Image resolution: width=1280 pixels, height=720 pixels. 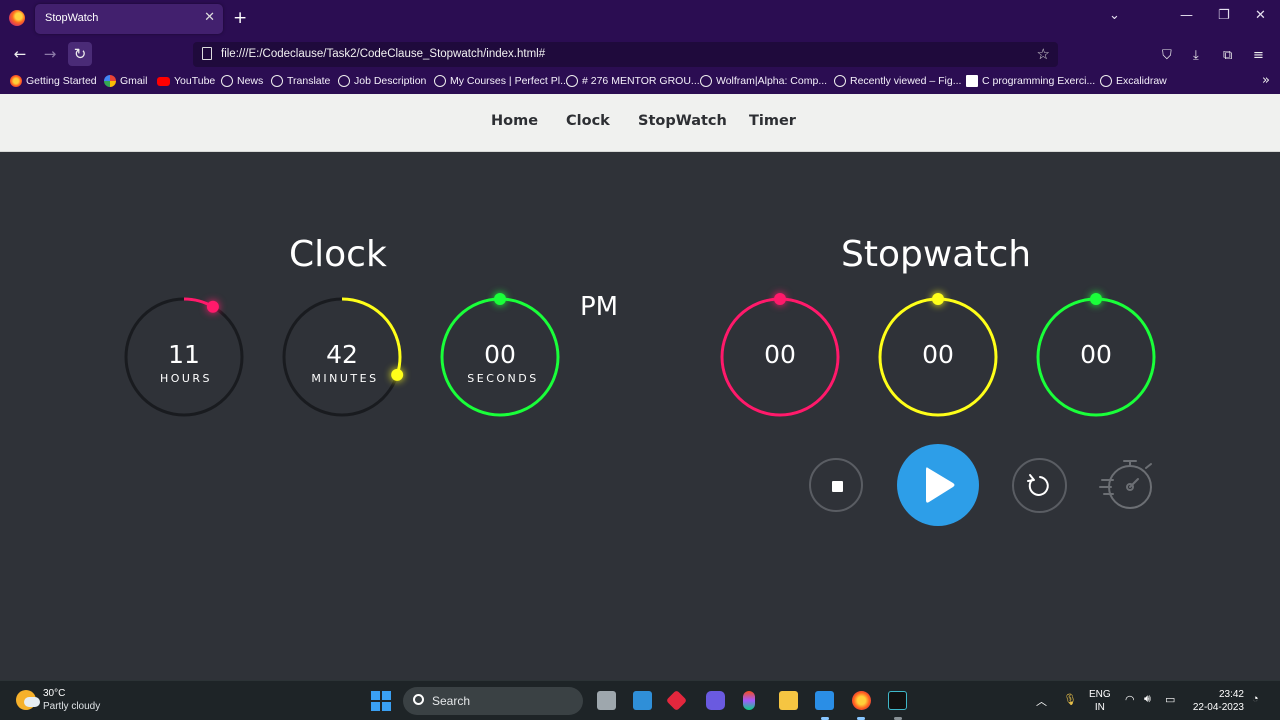 What do you see at coordinates (184, 354) in the screenshot?
I see `clock-hours-value: 11` at bounding box center [184, 354].